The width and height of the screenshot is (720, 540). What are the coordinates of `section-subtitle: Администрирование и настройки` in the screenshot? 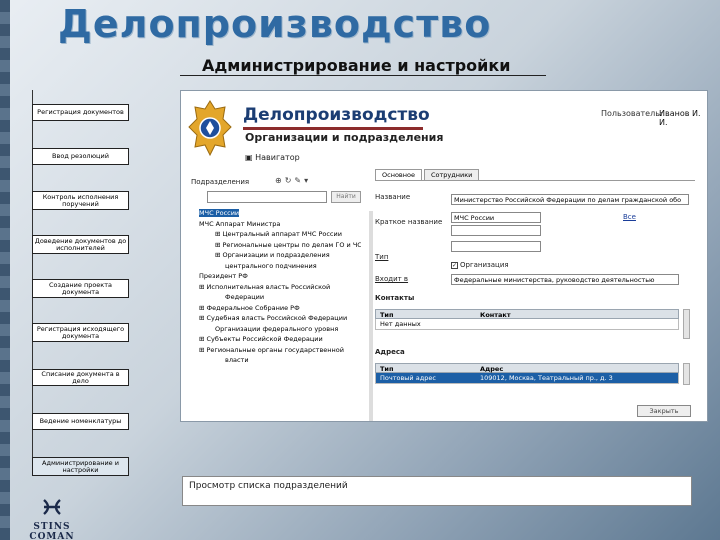 It's located at (356, 65).